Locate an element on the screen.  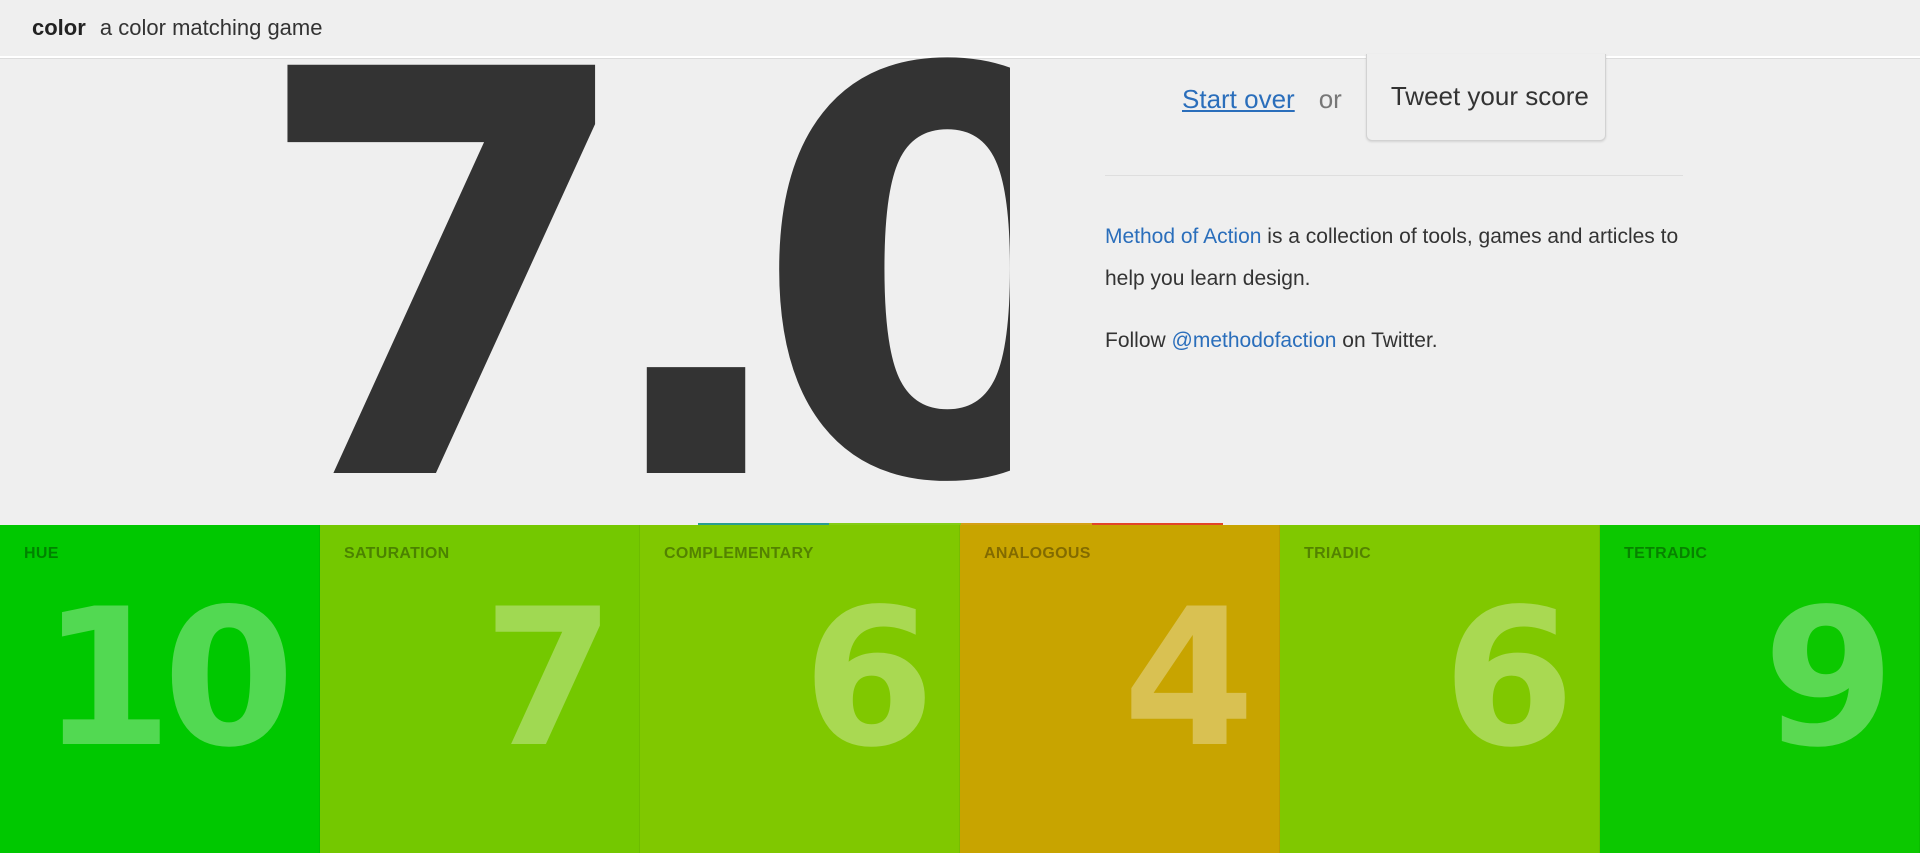
category-tile-hue: HUE 10 is located at coordinates (160, 689).